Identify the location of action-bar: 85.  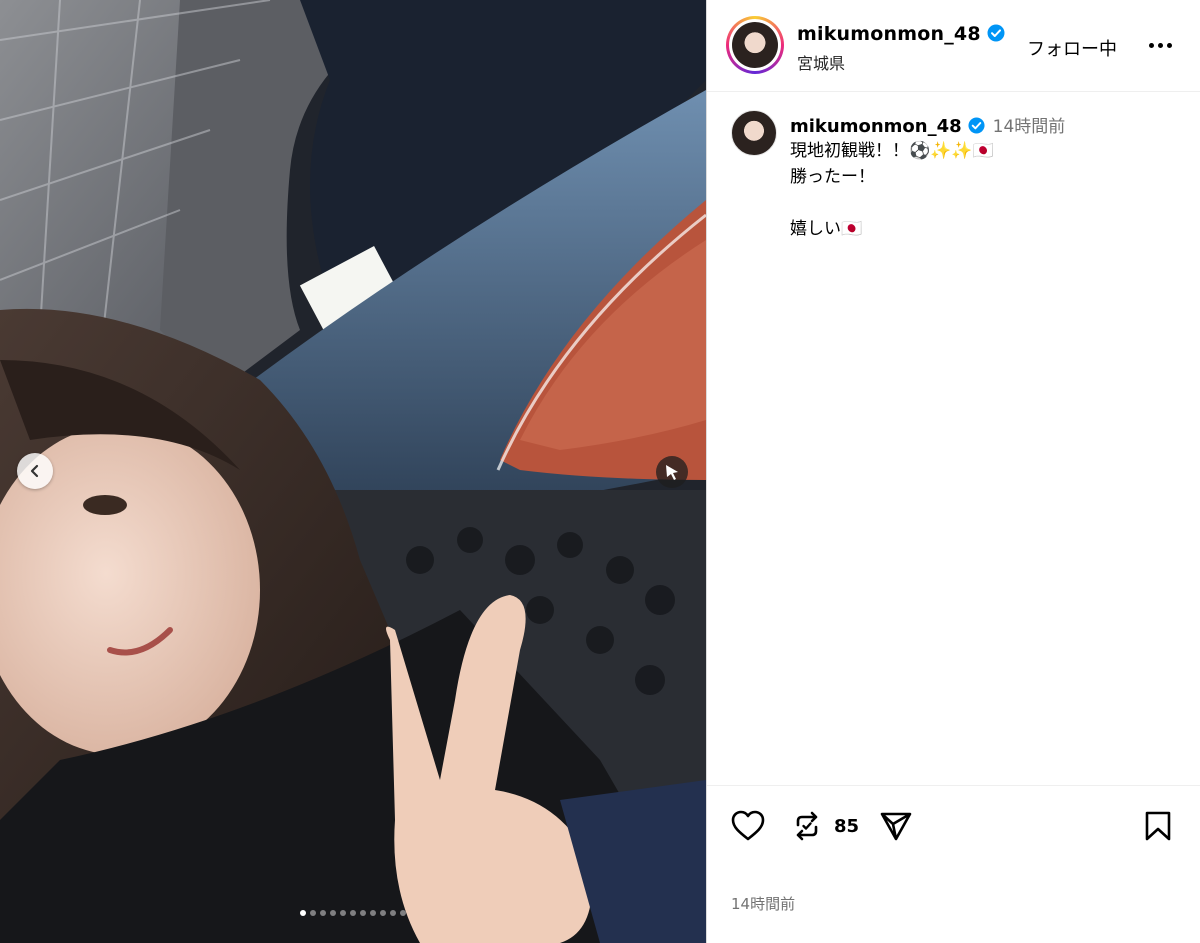
(953, 826).